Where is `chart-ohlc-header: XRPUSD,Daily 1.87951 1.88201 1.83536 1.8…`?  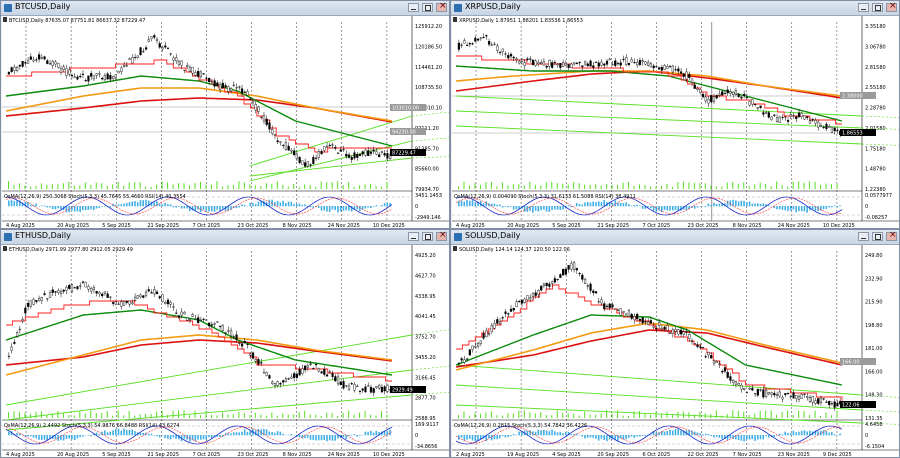 chart-ohlc-header: XRPUSD,Daily 1.87951 1.88201 1.83536 1.8… is located at coordinates (521, 21).